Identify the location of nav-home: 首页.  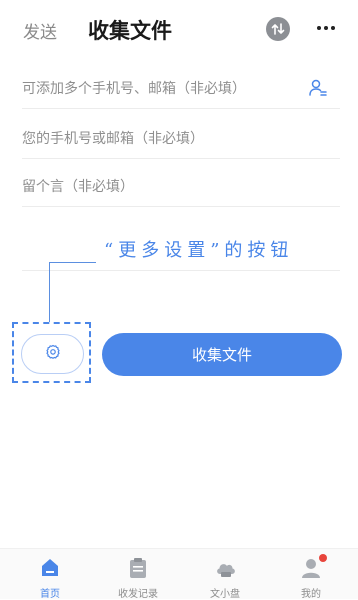
(50, 577).